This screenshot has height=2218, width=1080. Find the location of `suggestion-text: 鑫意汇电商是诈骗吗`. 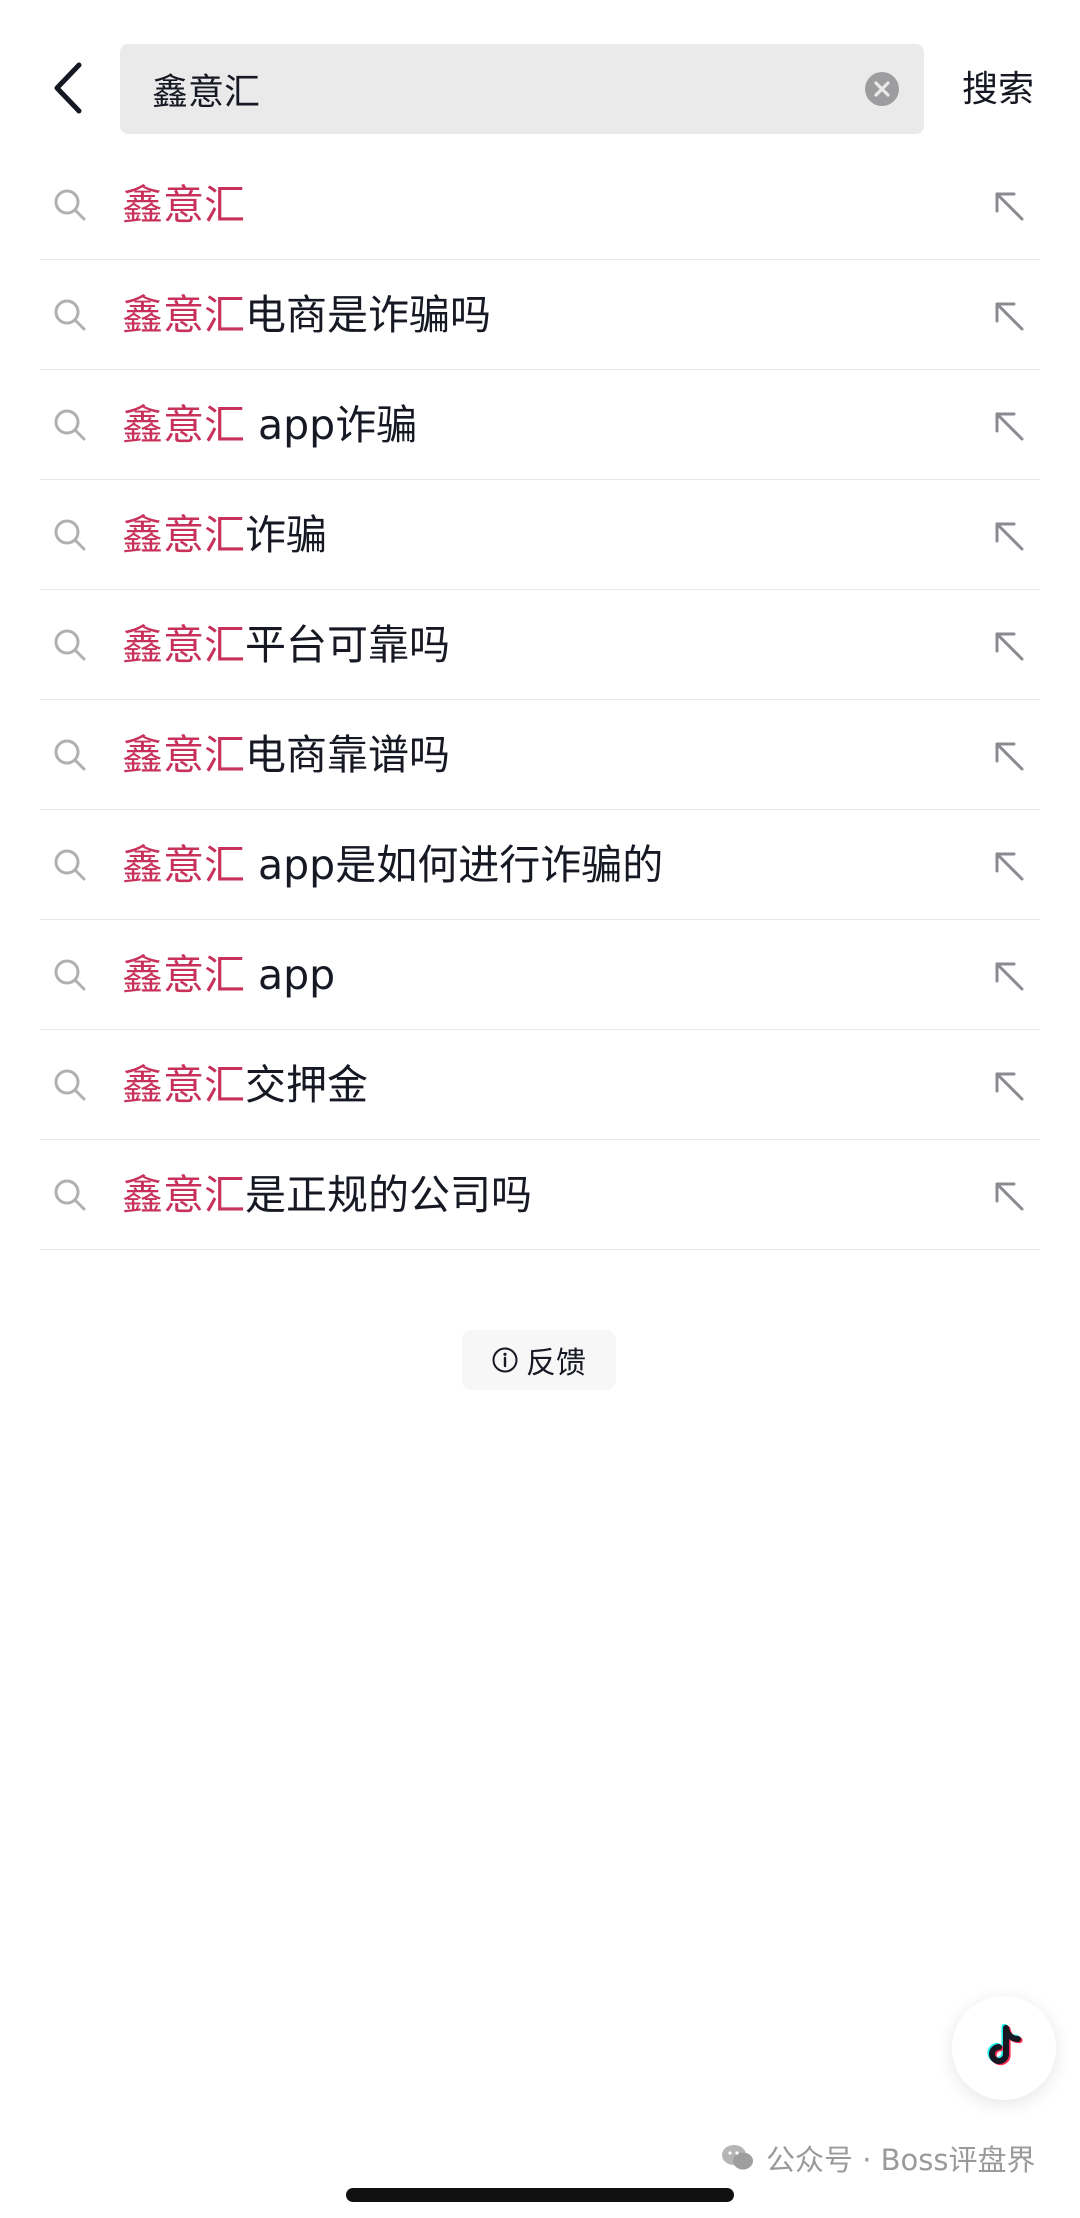

suggestion-text: 鑫意汇电商是诈骗吗 is located at coordinates (306, 315).